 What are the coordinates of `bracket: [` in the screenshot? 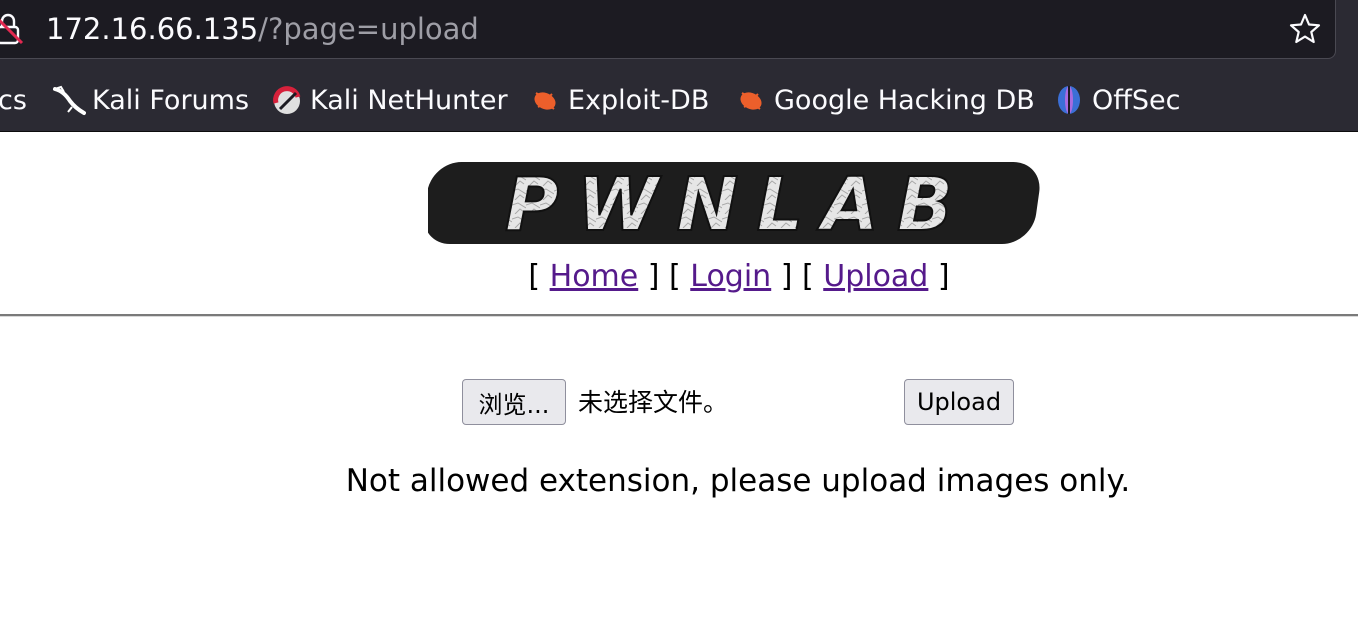 It's located at (539, 276).